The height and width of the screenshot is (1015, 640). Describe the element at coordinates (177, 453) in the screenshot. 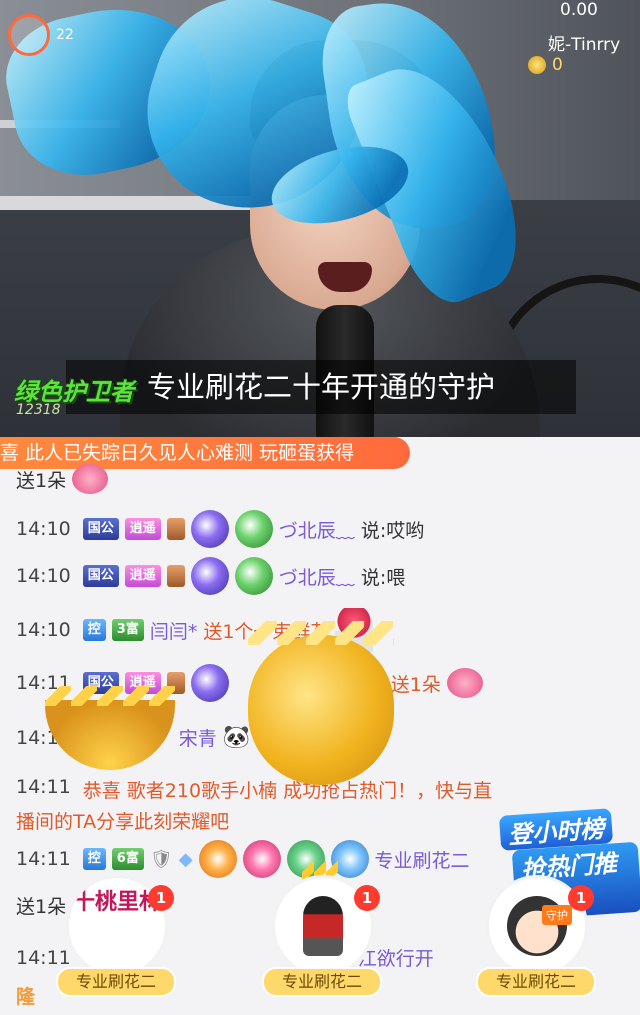

I see `notice-banner-text: 喜 此人已失踪日久见人心难测 玩砸蛋获得` at that location.